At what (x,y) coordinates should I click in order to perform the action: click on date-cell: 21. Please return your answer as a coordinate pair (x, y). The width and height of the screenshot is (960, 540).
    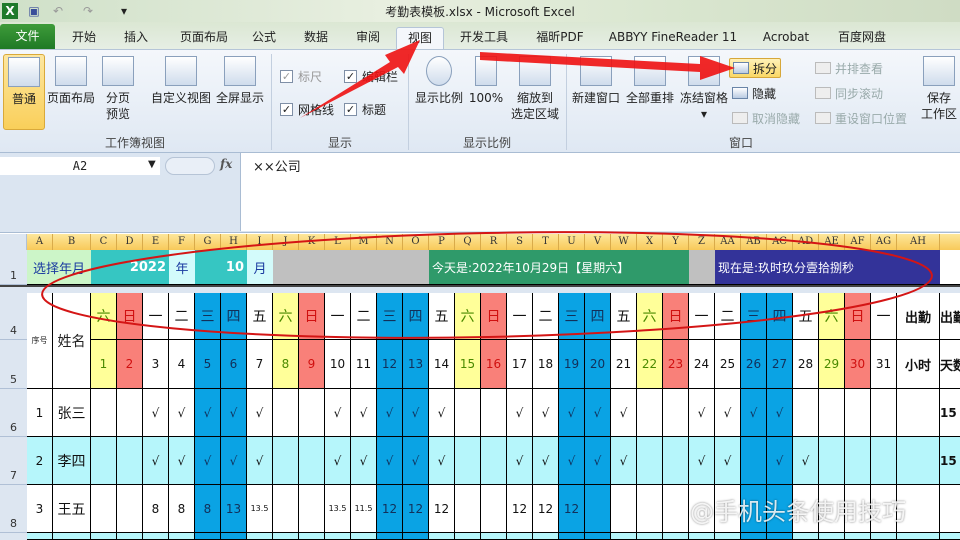
    Looking at the image, I should click on (624, 364).